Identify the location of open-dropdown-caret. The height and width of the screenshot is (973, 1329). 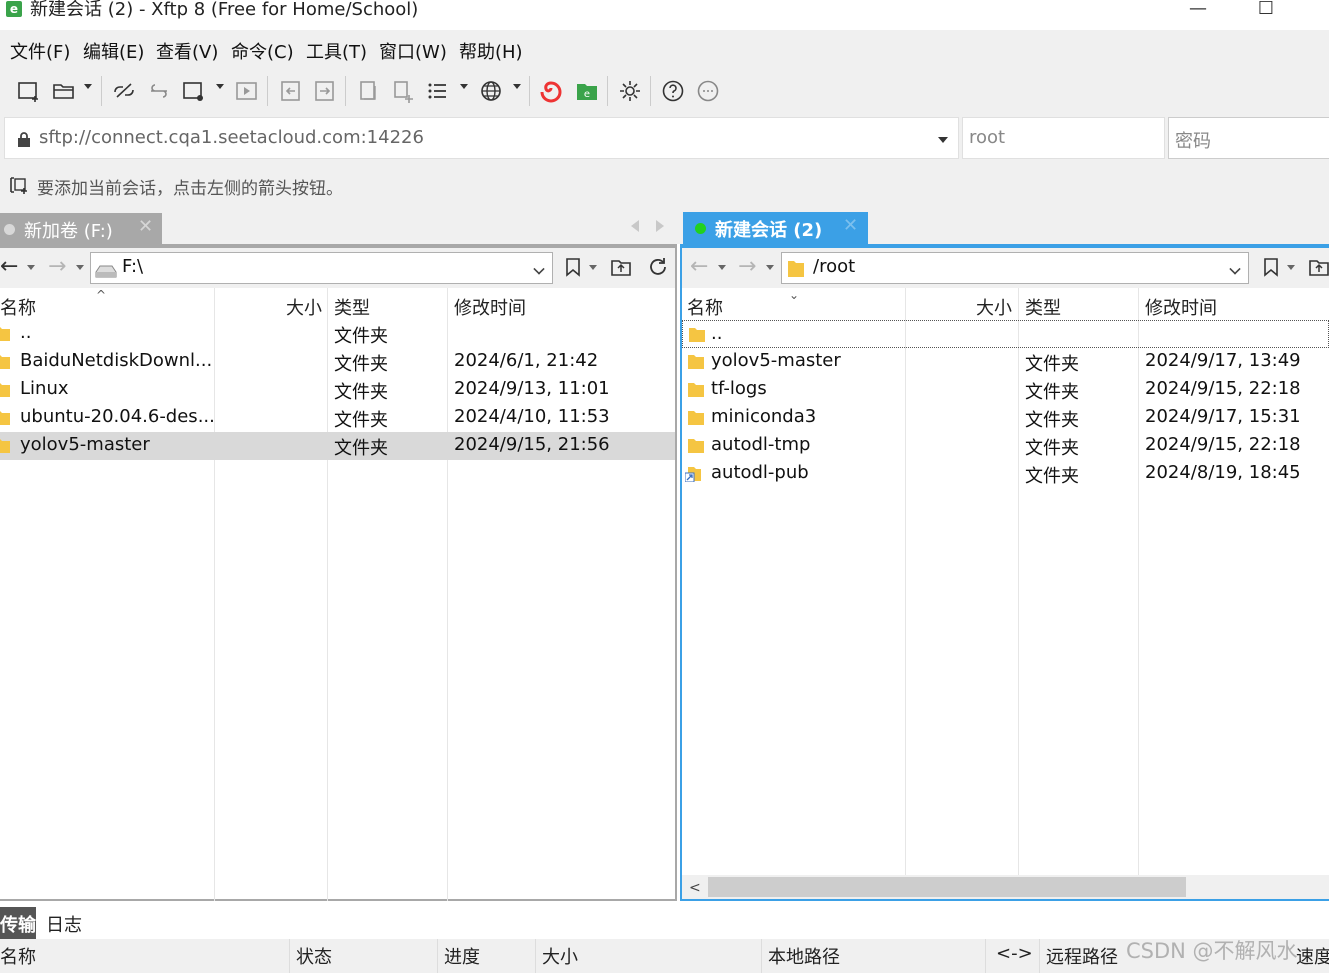
(88, 86).